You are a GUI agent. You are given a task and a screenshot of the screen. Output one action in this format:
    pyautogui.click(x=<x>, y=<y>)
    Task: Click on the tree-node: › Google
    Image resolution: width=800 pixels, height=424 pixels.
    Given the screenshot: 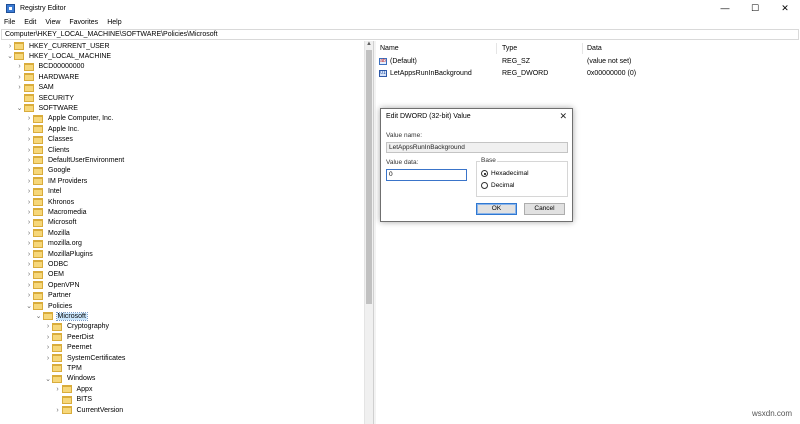 What is the action you would take?
    pyautogui.click(x=48, y=171)
    